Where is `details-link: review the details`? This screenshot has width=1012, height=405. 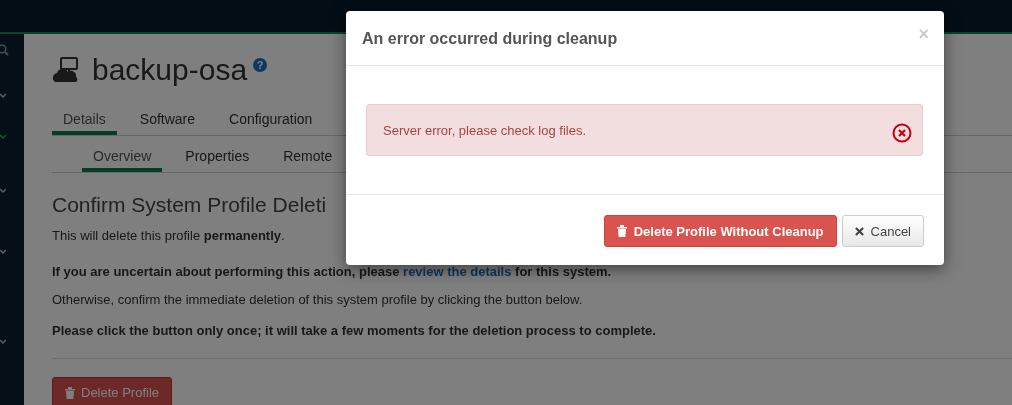
details-link: review the details is located at coordinates (457, 271).